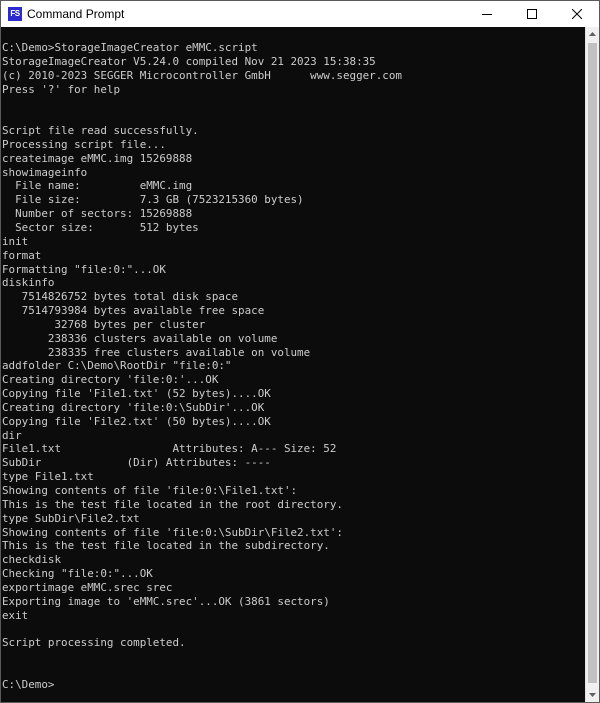 The image size is (600, 703). I want to click on console-line: 7514826752 bytes total disk space, so click(120, 297).